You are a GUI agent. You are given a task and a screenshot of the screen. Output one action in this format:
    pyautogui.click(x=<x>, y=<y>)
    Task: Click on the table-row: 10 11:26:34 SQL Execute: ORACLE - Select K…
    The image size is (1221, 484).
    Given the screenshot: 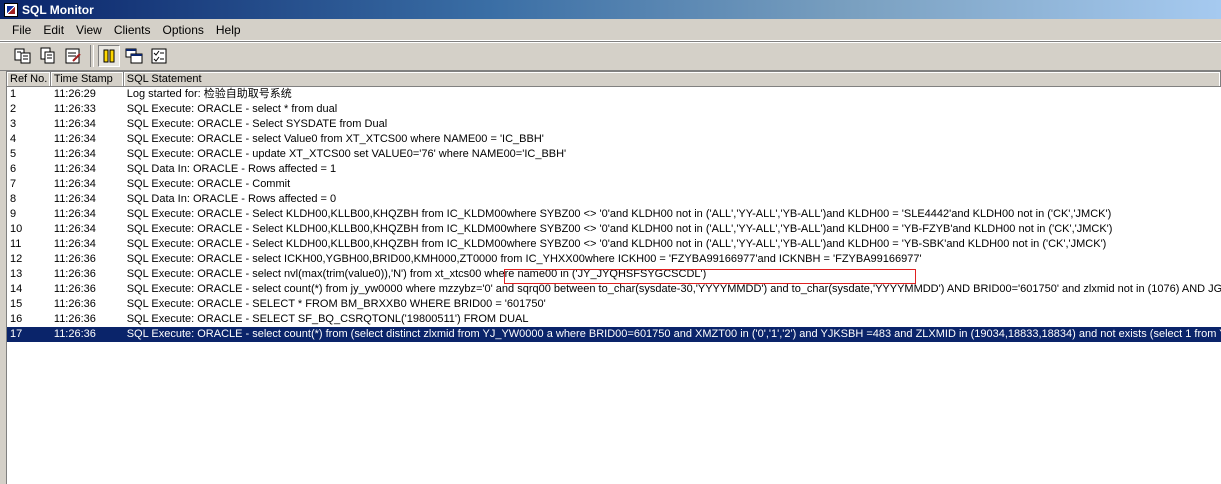 What is the action you would take?
    pyautogui.click(x=614, y=229)
    